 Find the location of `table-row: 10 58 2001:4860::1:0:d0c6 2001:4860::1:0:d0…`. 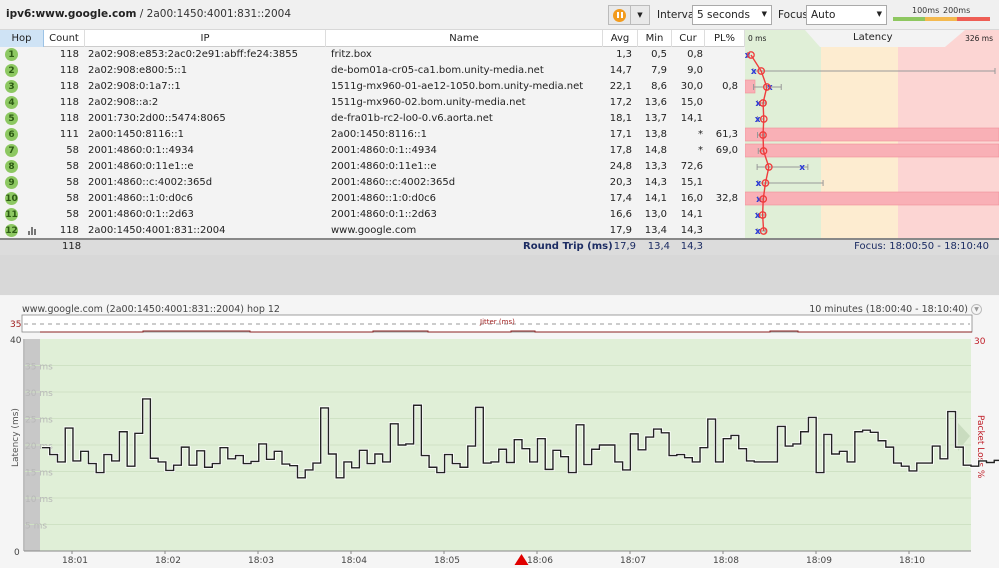

table-row: 10 58 2001:4860::1:0:d0c6 2001:4860::1:0:d0… is located at coordinates (372, 199).